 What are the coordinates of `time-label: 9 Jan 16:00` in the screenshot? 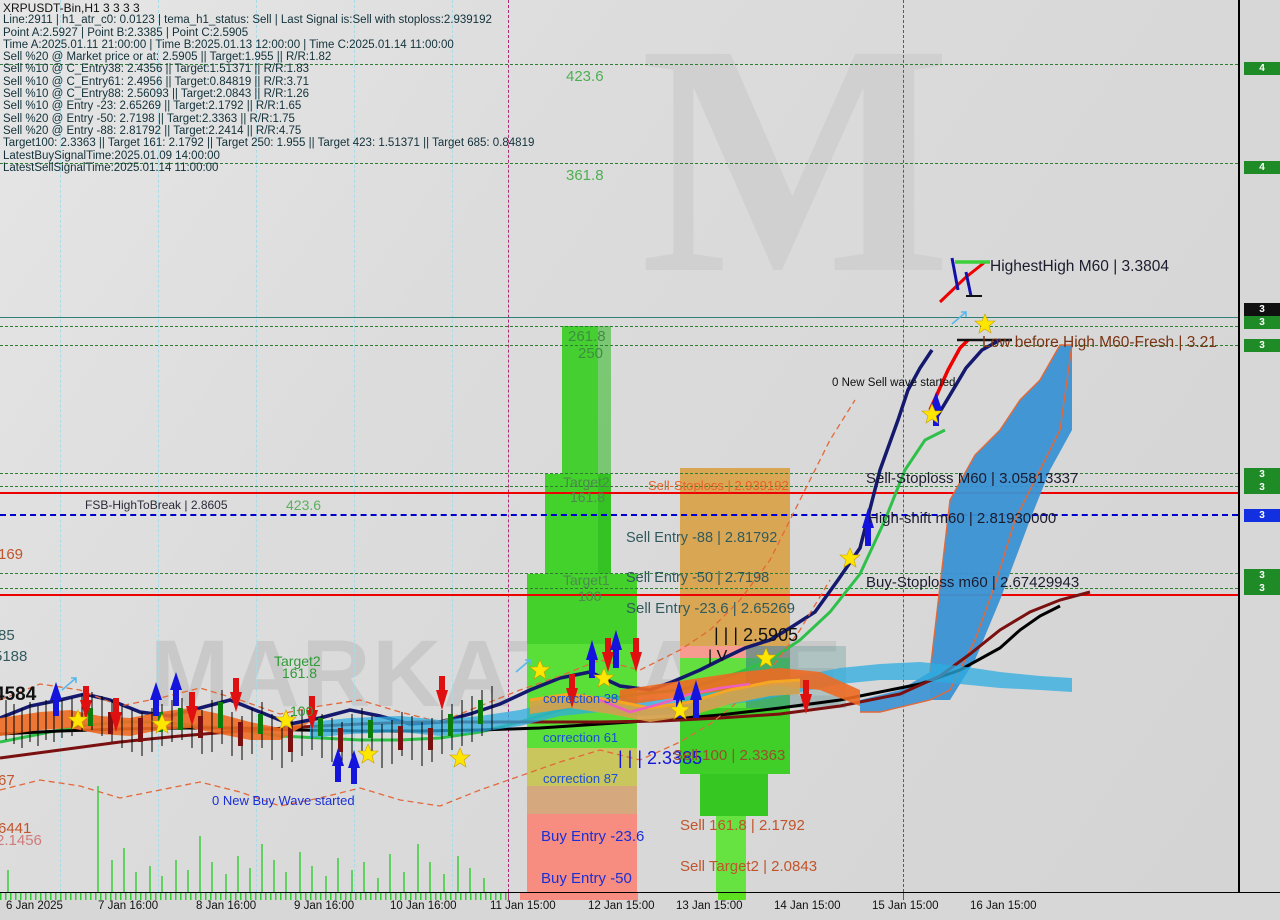 It's located at (324, 906).